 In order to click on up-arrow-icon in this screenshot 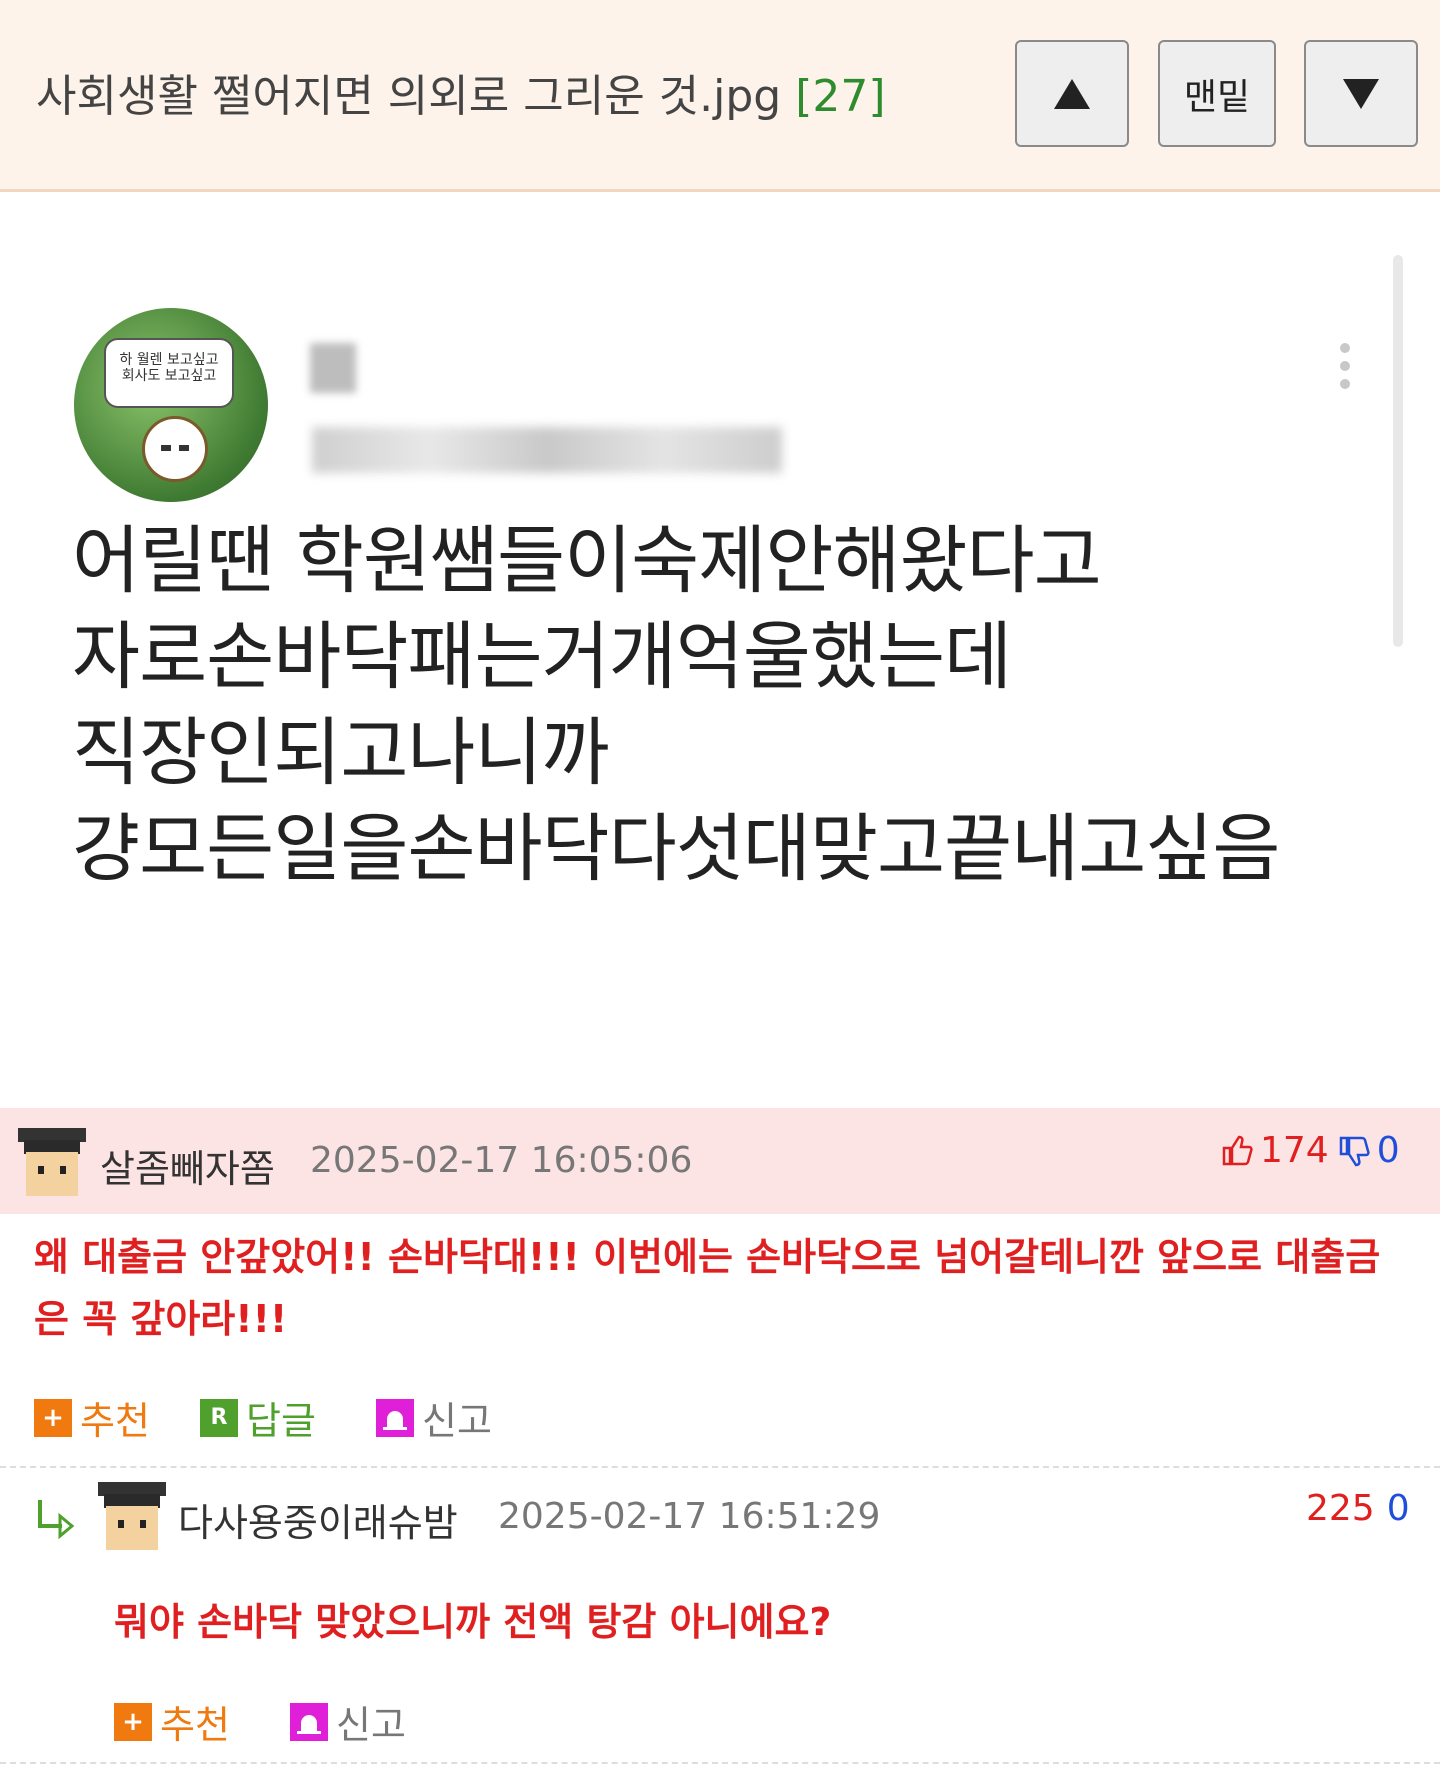, I will do `click(1072, 93)`.